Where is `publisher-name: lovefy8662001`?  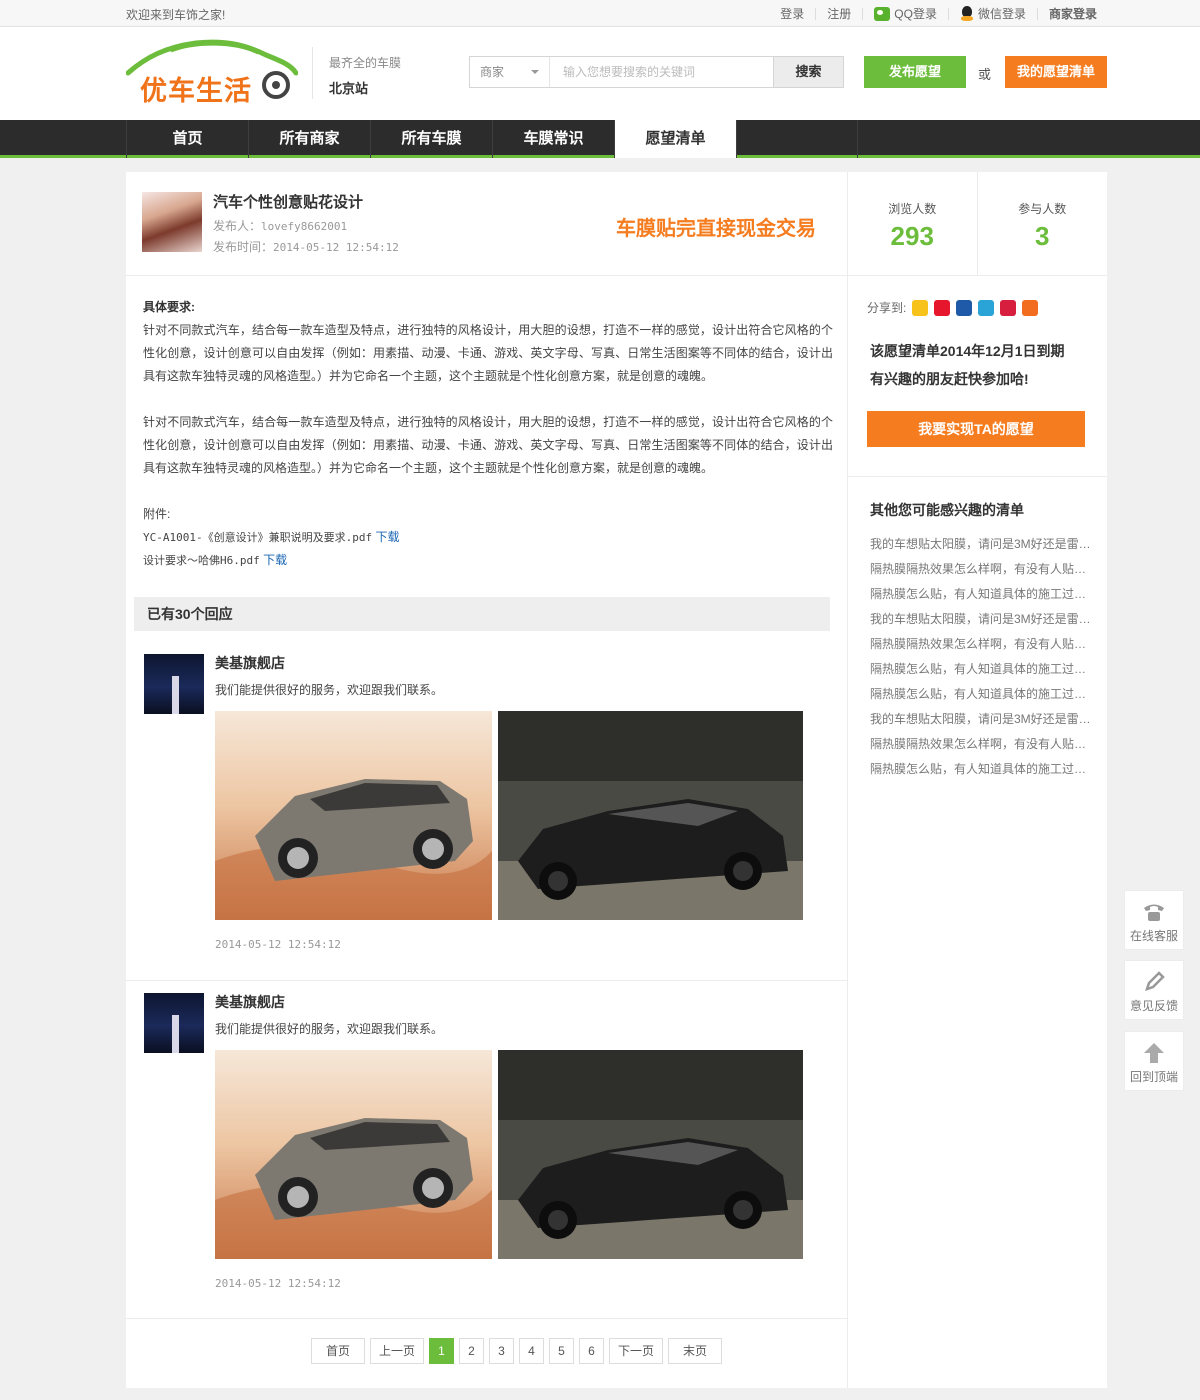 publisher-name: lovefy8662001 is located at coordinates (304, 226).